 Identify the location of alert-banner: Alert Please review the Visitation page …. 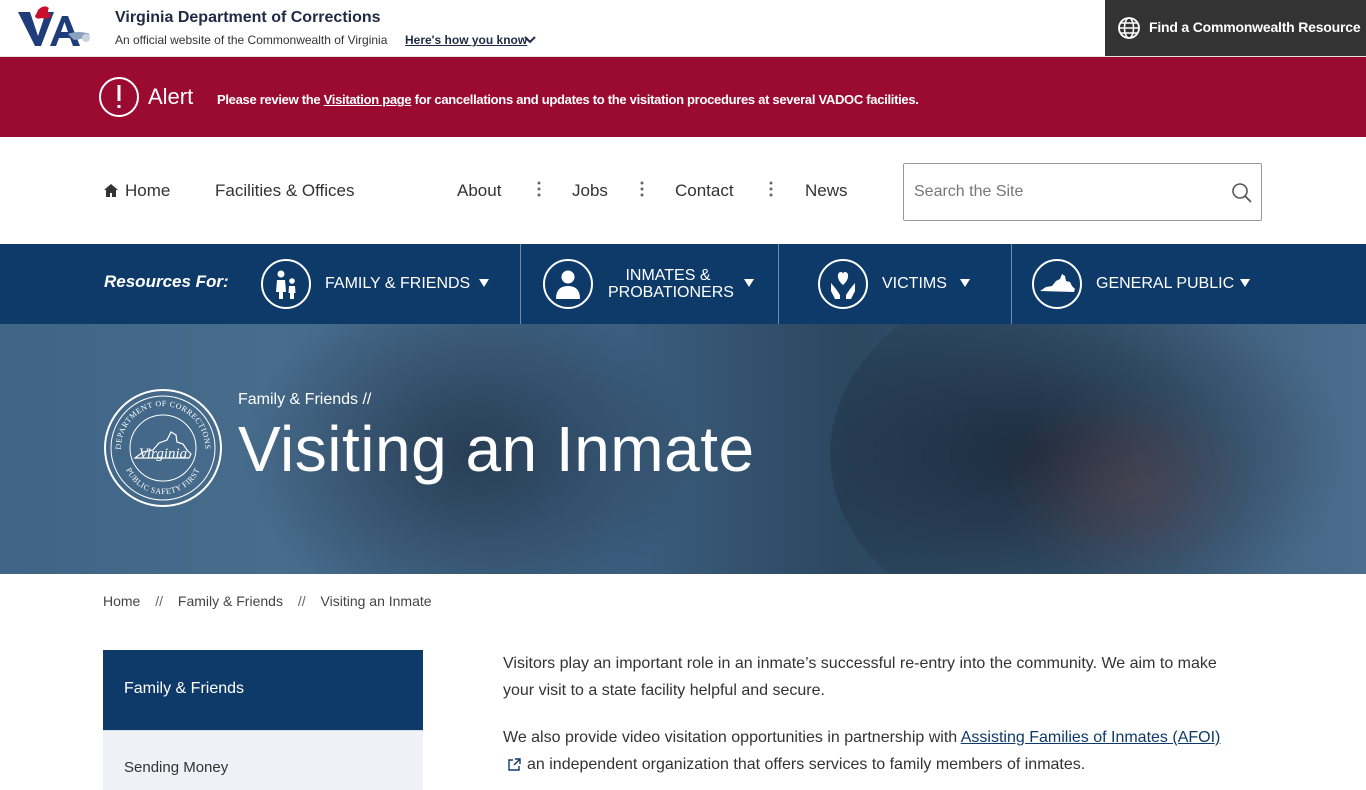
(683, 97).